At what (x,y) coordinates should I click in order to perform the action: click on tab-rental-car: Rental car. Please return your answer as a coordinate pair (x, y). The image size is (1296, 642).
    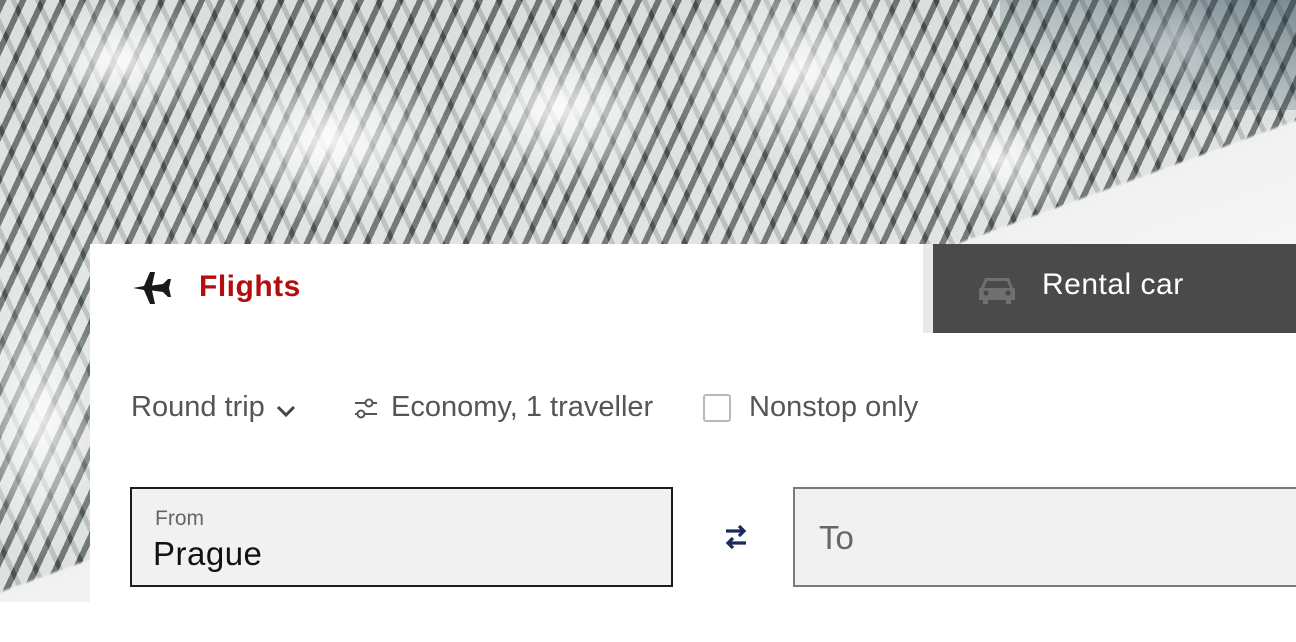
    Looking at the image, I should click on (1114, 288).